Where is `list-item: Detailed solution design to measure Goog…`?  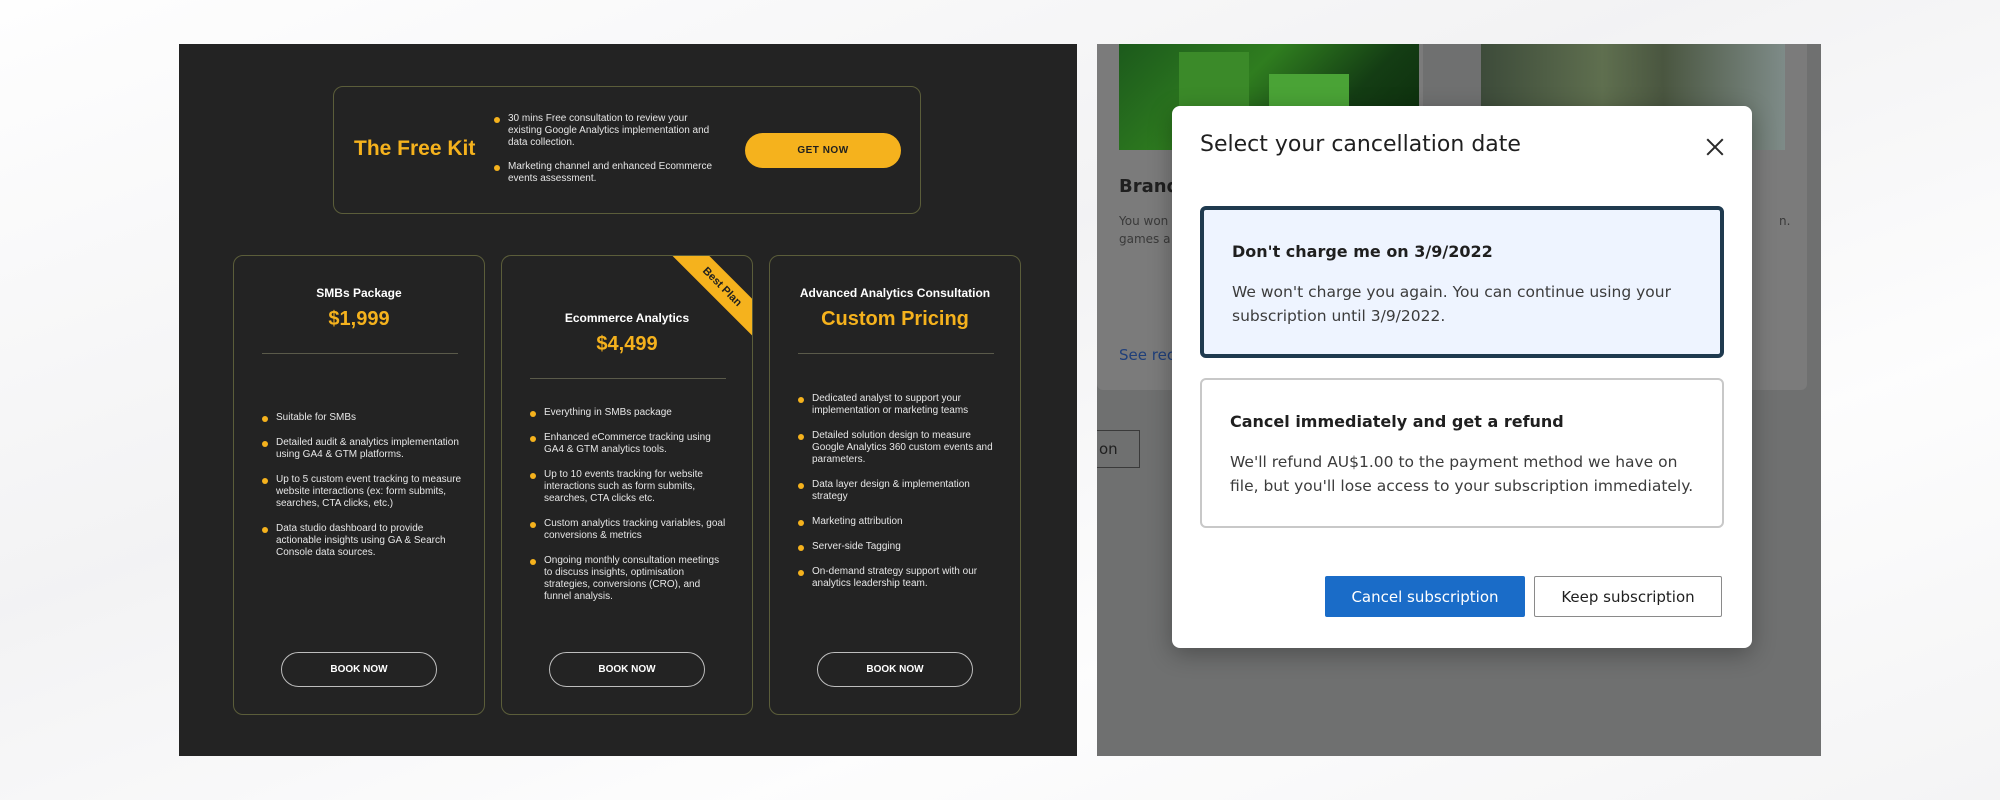
list-item: Detailed solution design to measure Goog… is located at coordinates (898, 448).